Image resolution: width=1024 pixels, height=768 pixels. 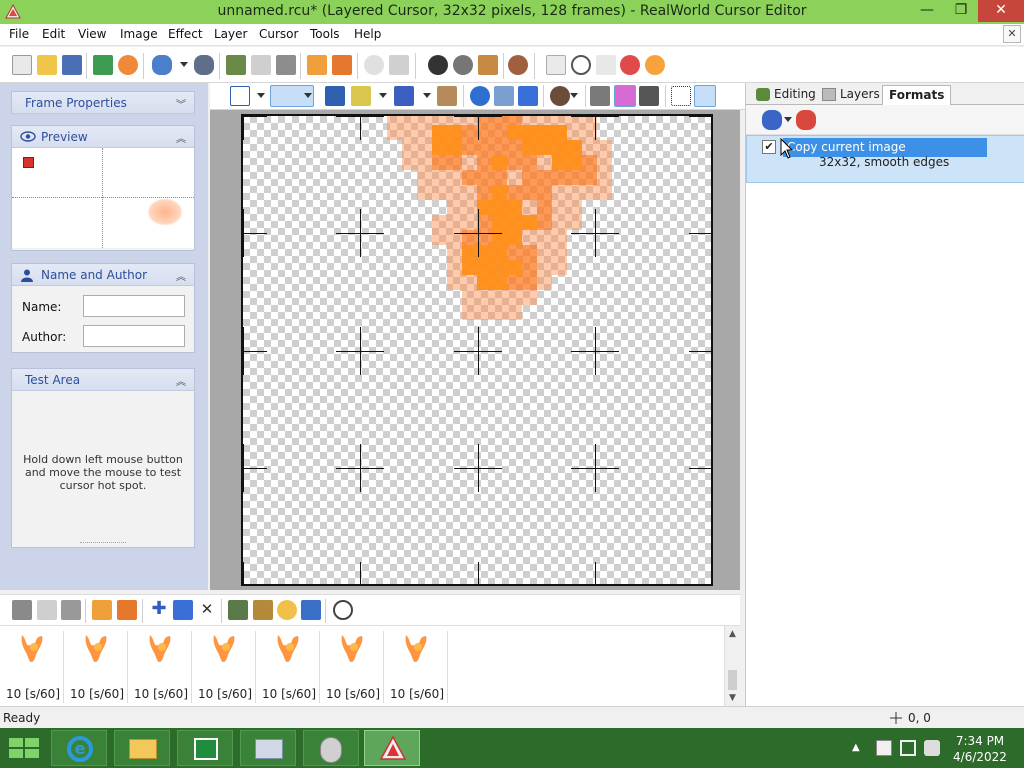 What do you see at coordinates (625, 96) in the screenshot?
I see `blend-color-icon` at bounding box center [625, 96].